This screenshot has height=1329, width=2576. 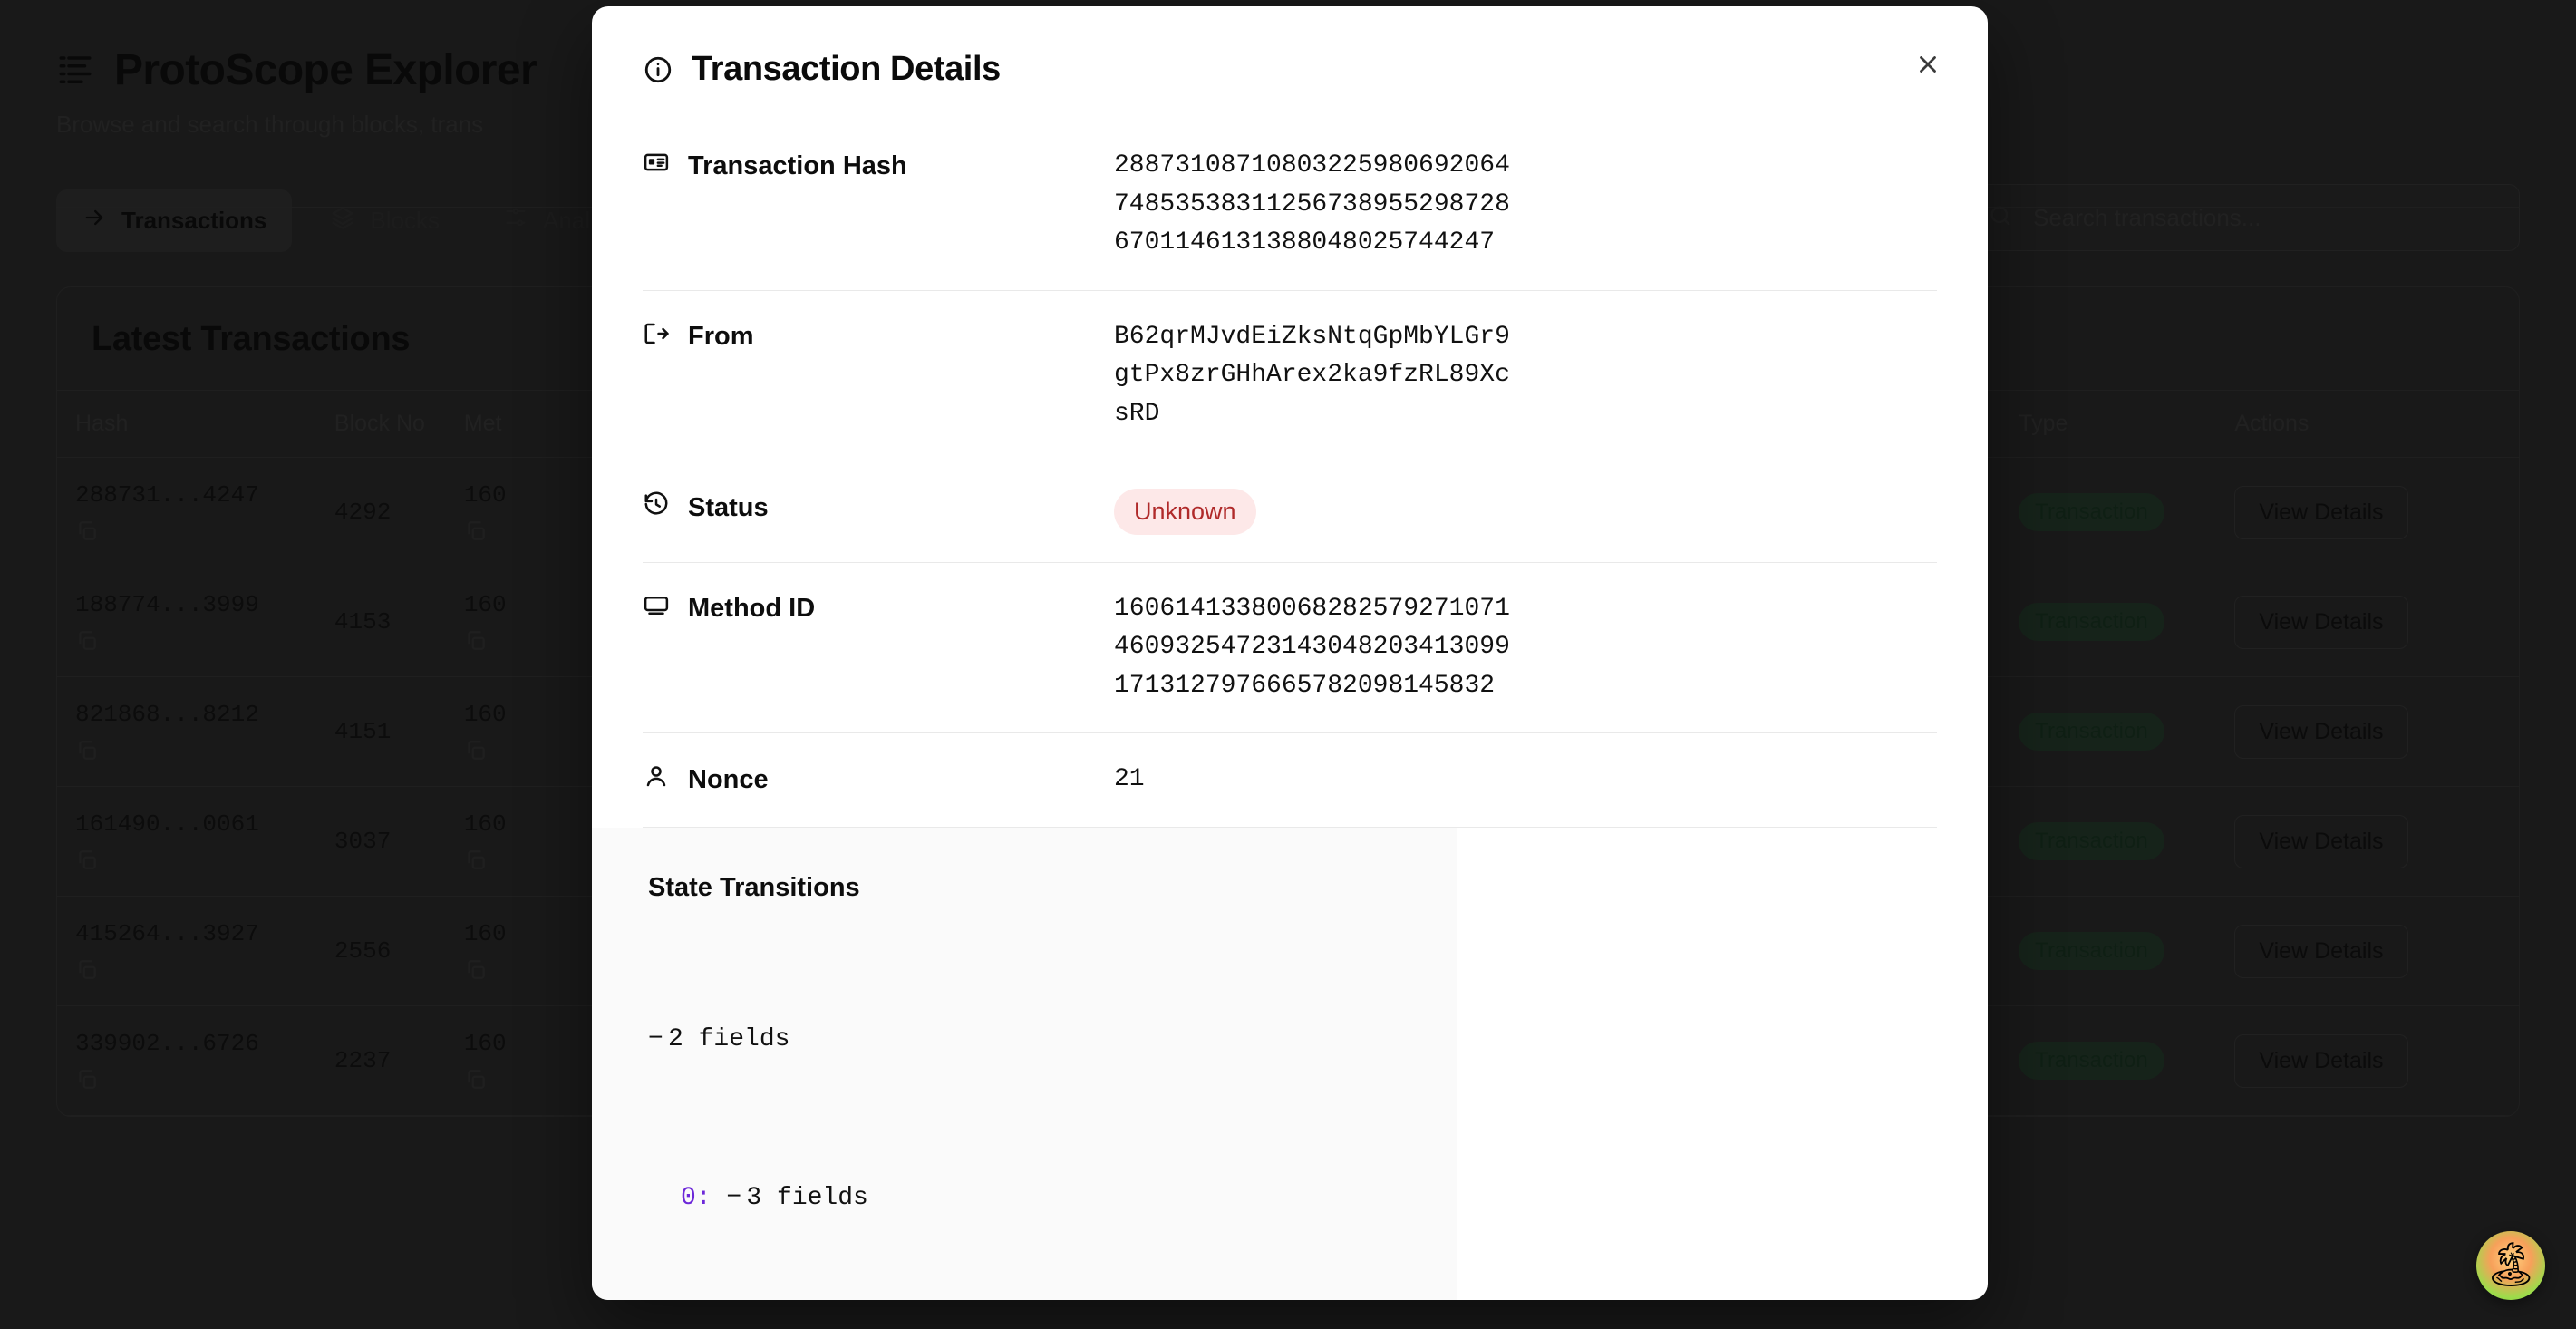 What do you see at coordinates (728, 779) in the screenshot?
I see `label-text: Nonce` at bounding box center [728, 779].